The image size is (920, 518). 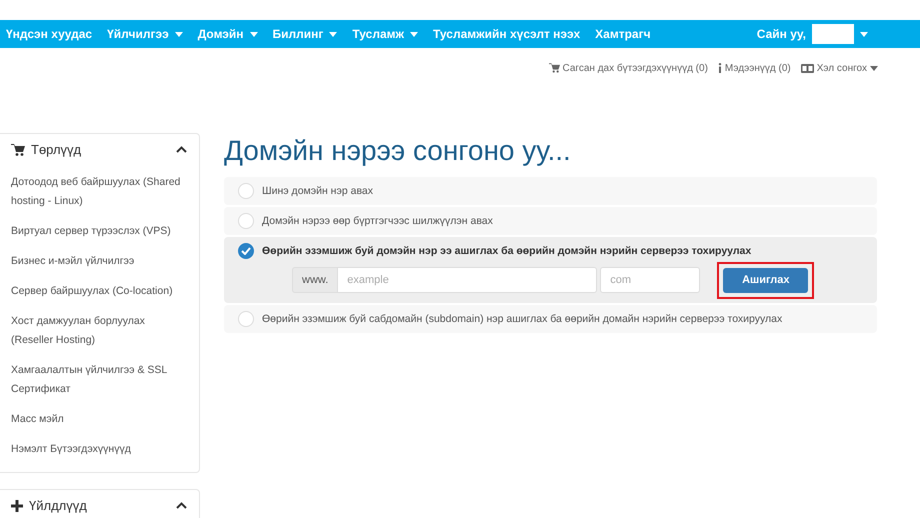 I want to click on sidebar-item: Хамгаалалтын үйлчилгээ & SSL Сертификат, so click(x=99, y=381).